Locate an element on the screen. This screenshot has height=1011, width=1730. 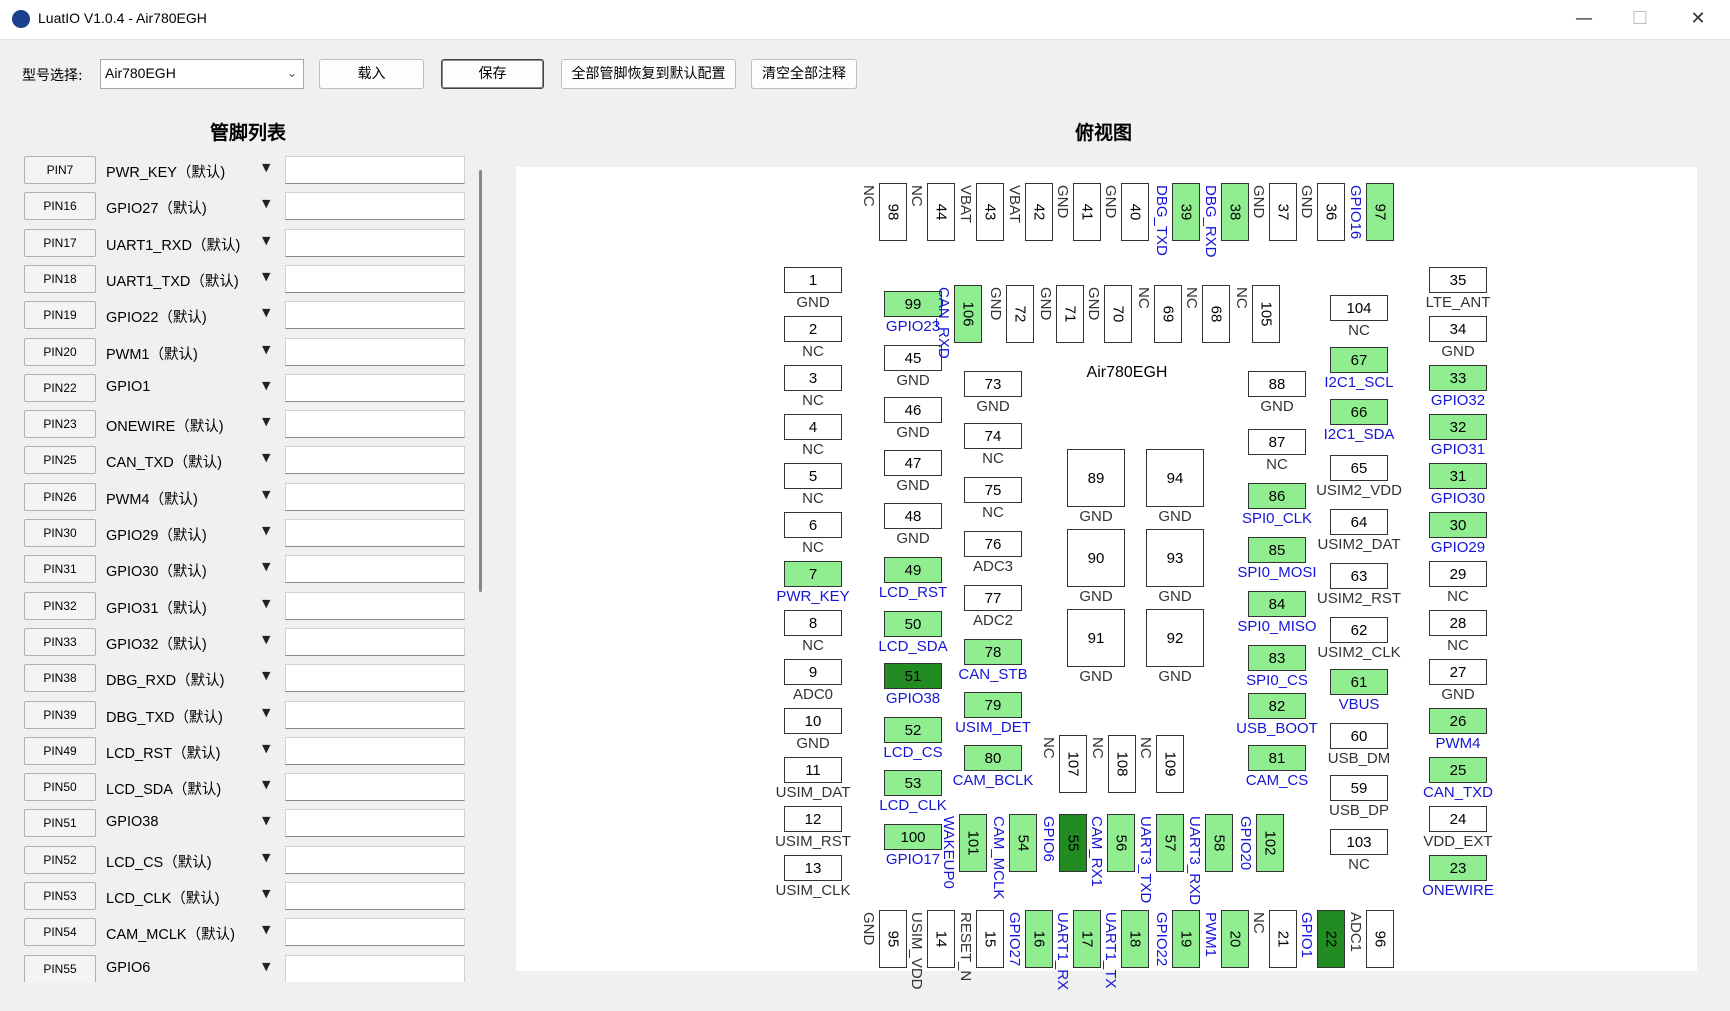
clear-notes-button: 清空全部注释 is located at coordinates (804, 74).